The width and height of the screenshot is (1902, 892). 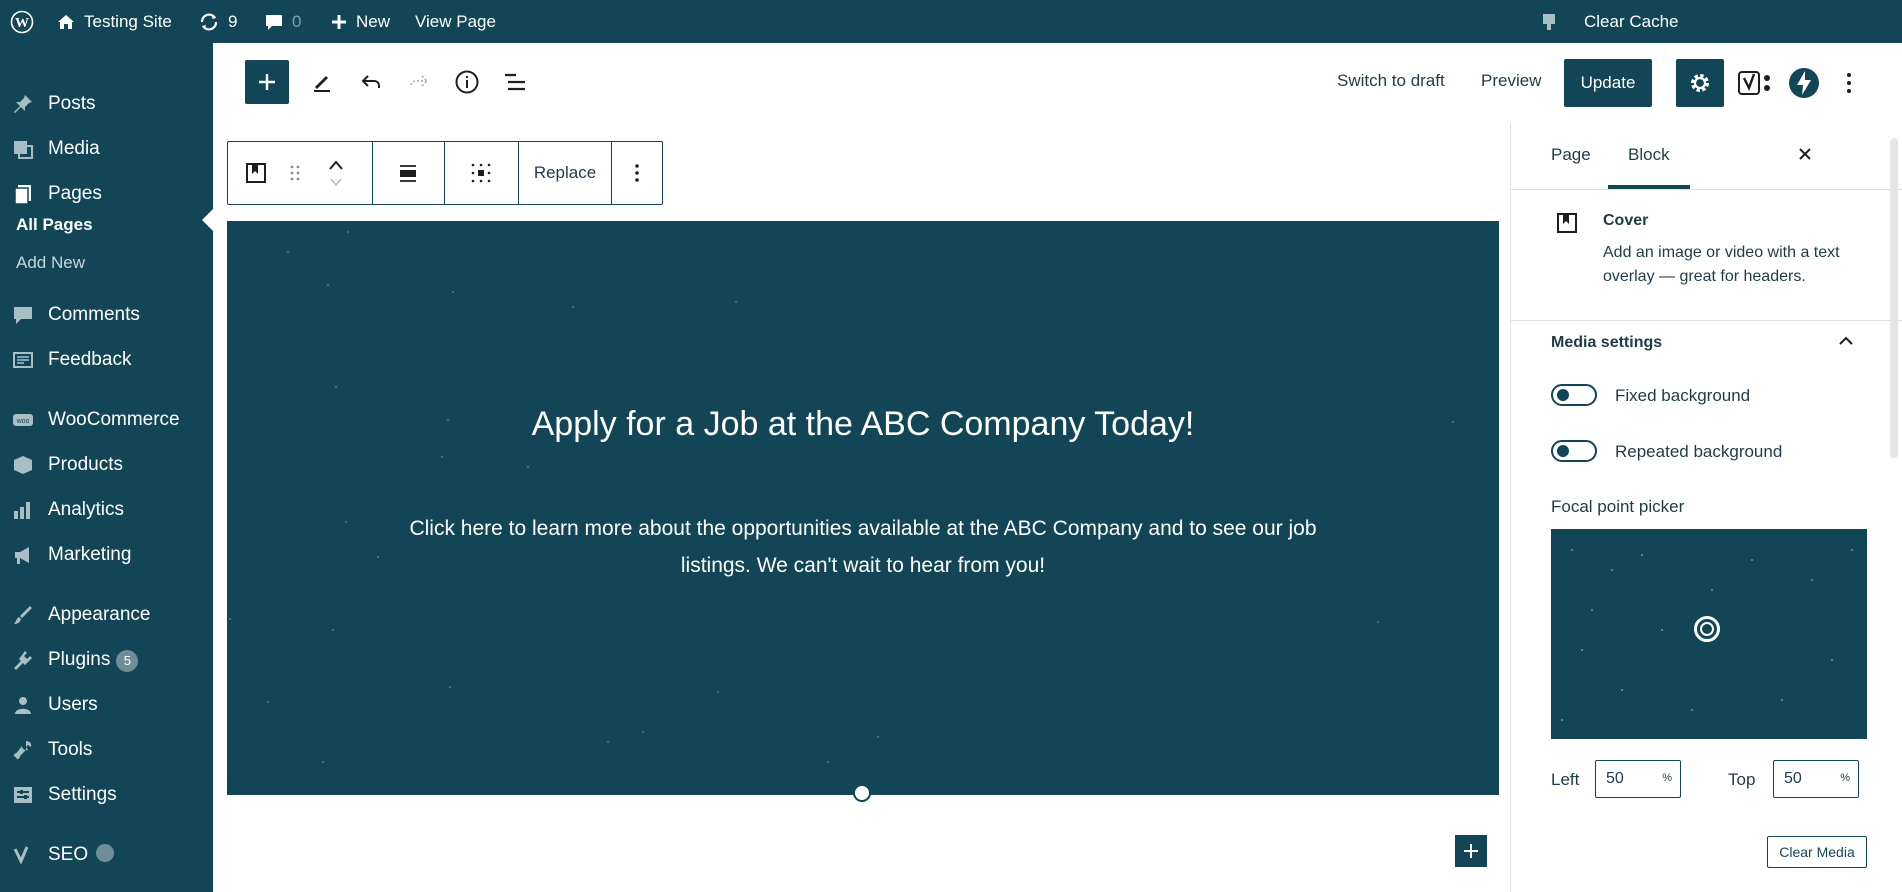 What do you see at coordinates (1574, 451) in the screenshot?
I see `repeated-background-toggle` at bounding box center [1574, 451].